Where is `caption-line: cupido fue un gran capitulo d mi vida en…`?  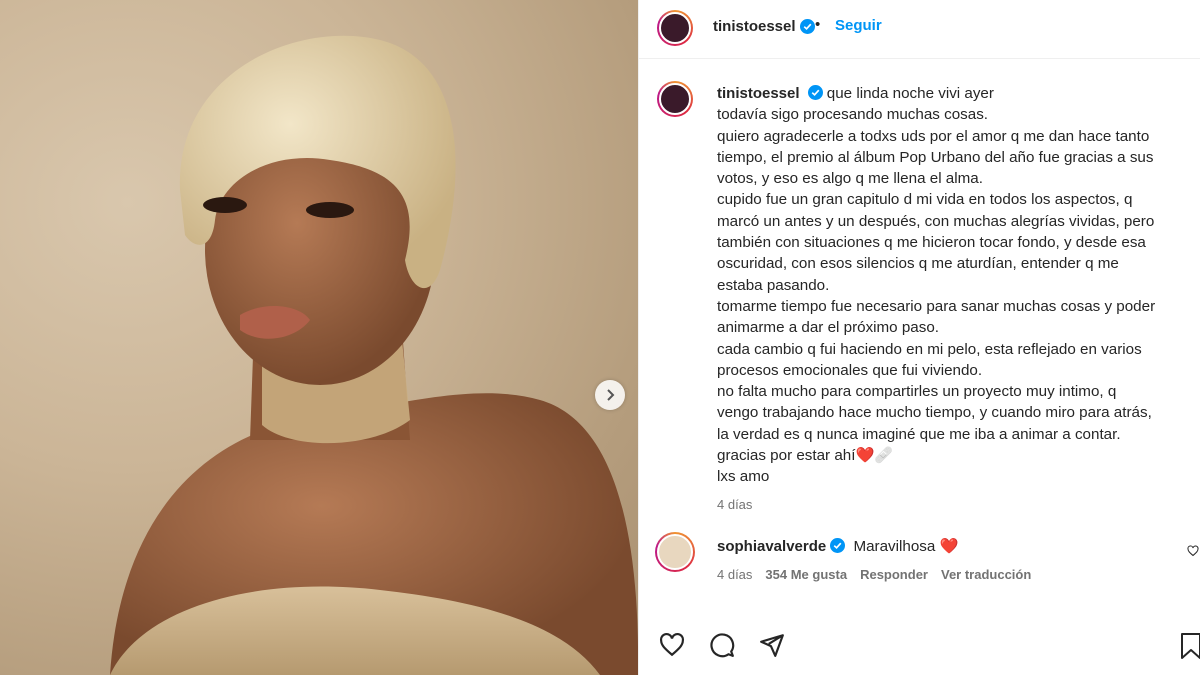
caption-line: cupido fue un gran capitulo d mi vida en… is located at coordinates (925, 200).